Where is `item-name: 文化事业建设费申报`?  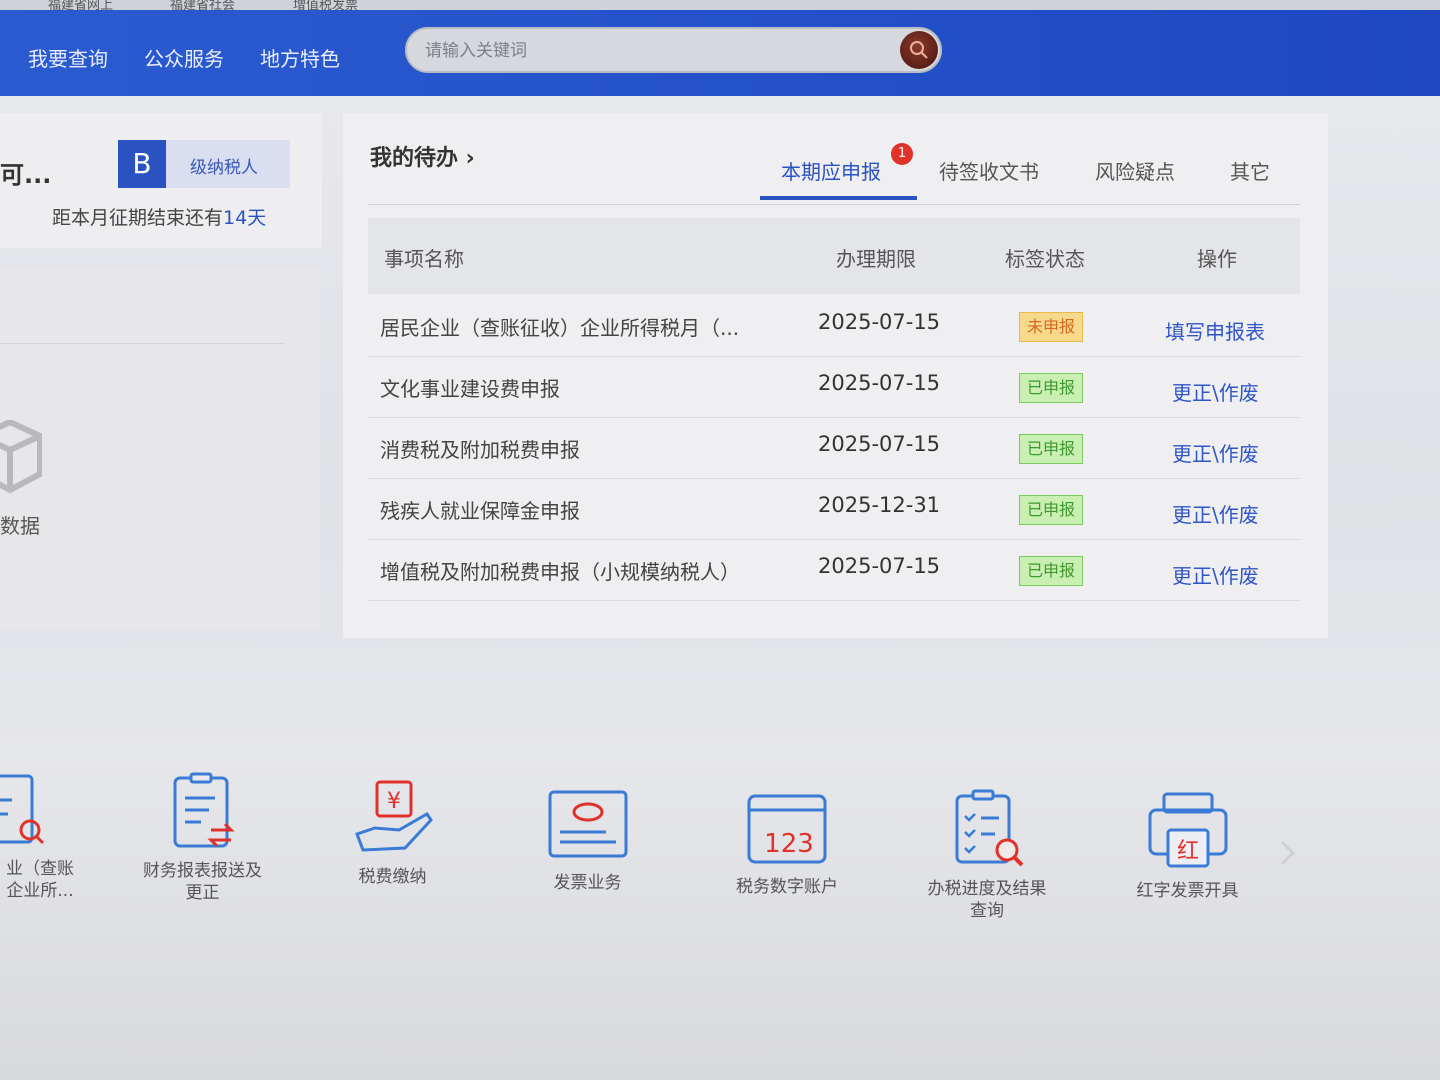
item-name: 文化事业建设费申报 is located at coordinates (470, 389).